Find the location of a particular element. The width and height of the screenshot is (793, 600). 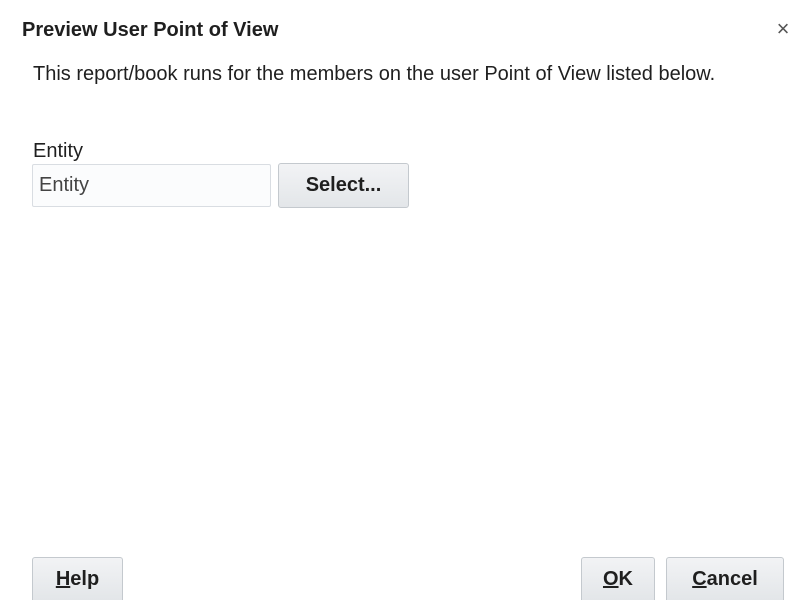

cancel-mnemonic: C is located at coordinates (699, 579).